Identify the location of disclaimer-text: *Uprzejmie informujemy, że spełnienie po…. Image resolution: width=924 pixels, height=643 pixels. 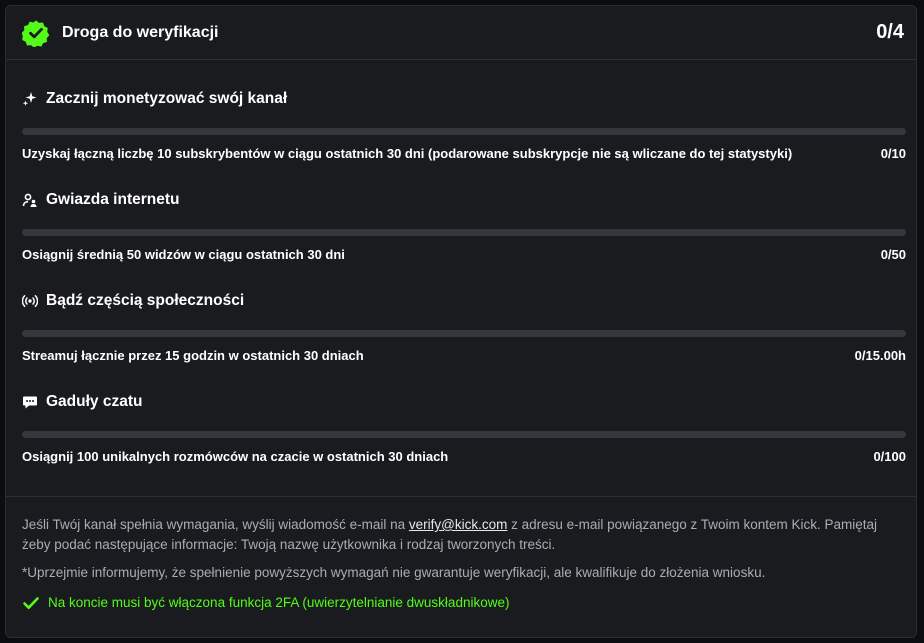
(394, 572).